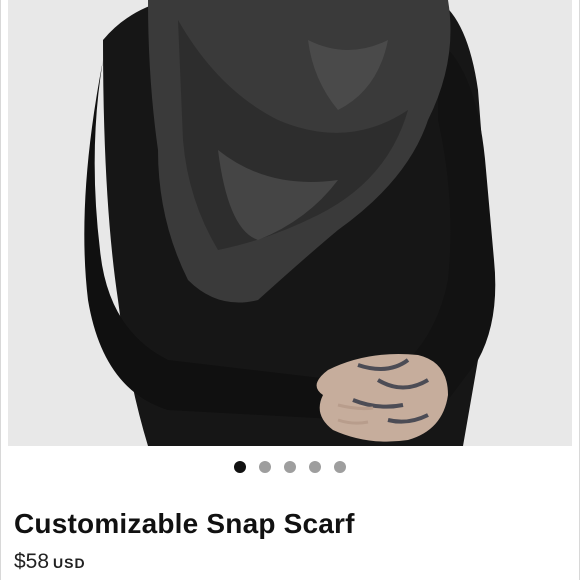 This screenshot has height=580, width=580. I want to click on product-price: $58, so click(32, 561).